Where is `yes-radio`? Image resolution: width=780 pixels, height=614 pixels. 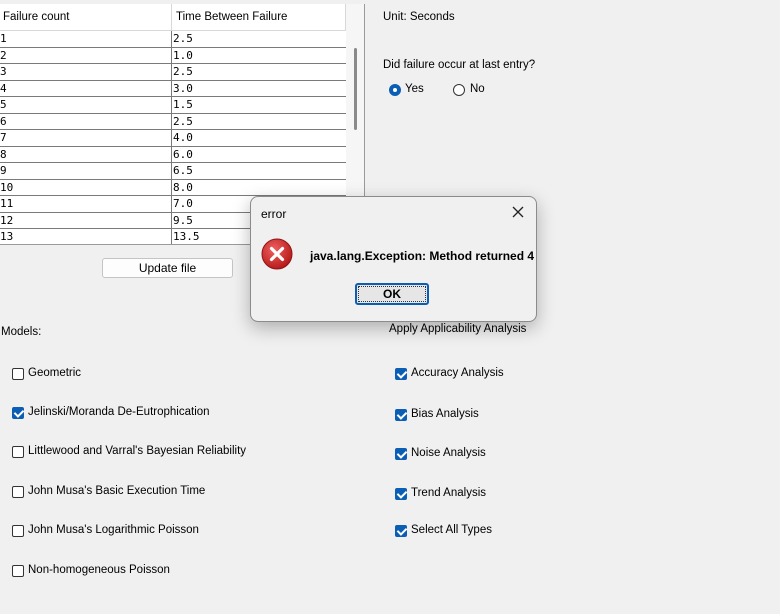 yes-radio is located at coordinates (395, 90).